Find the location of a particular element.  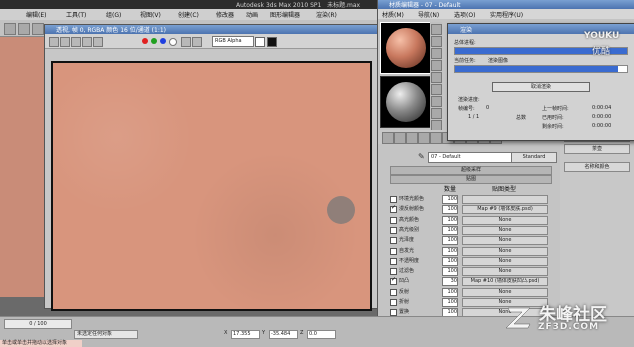

clone-frame-icon is located at coordinates (76, 42).